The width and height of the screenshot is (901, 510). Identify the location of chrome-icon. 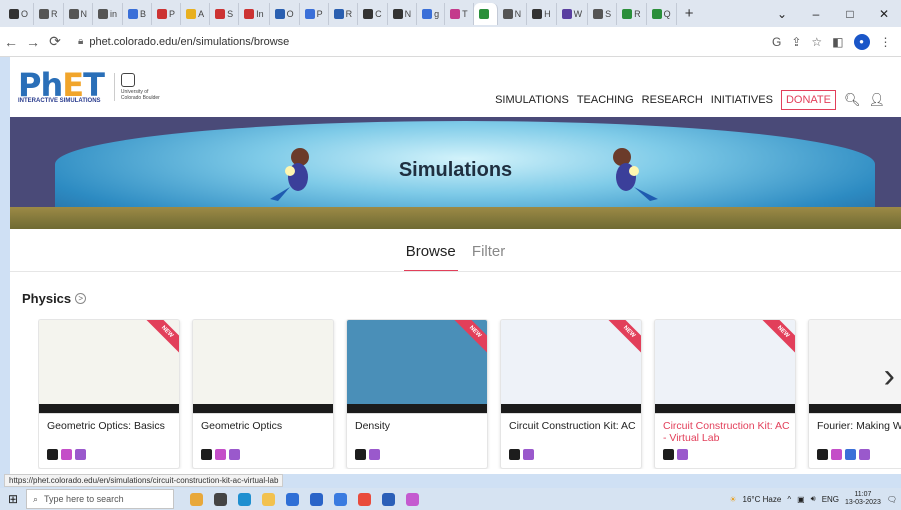
(364, 499).